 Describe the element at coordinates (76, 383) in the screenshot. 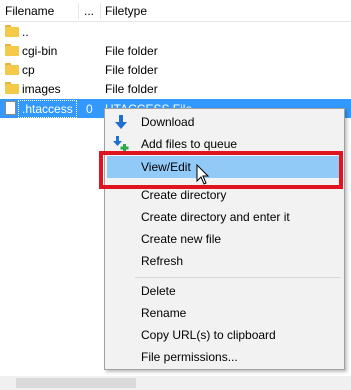

I see `scrollbar-thumb` at that location.